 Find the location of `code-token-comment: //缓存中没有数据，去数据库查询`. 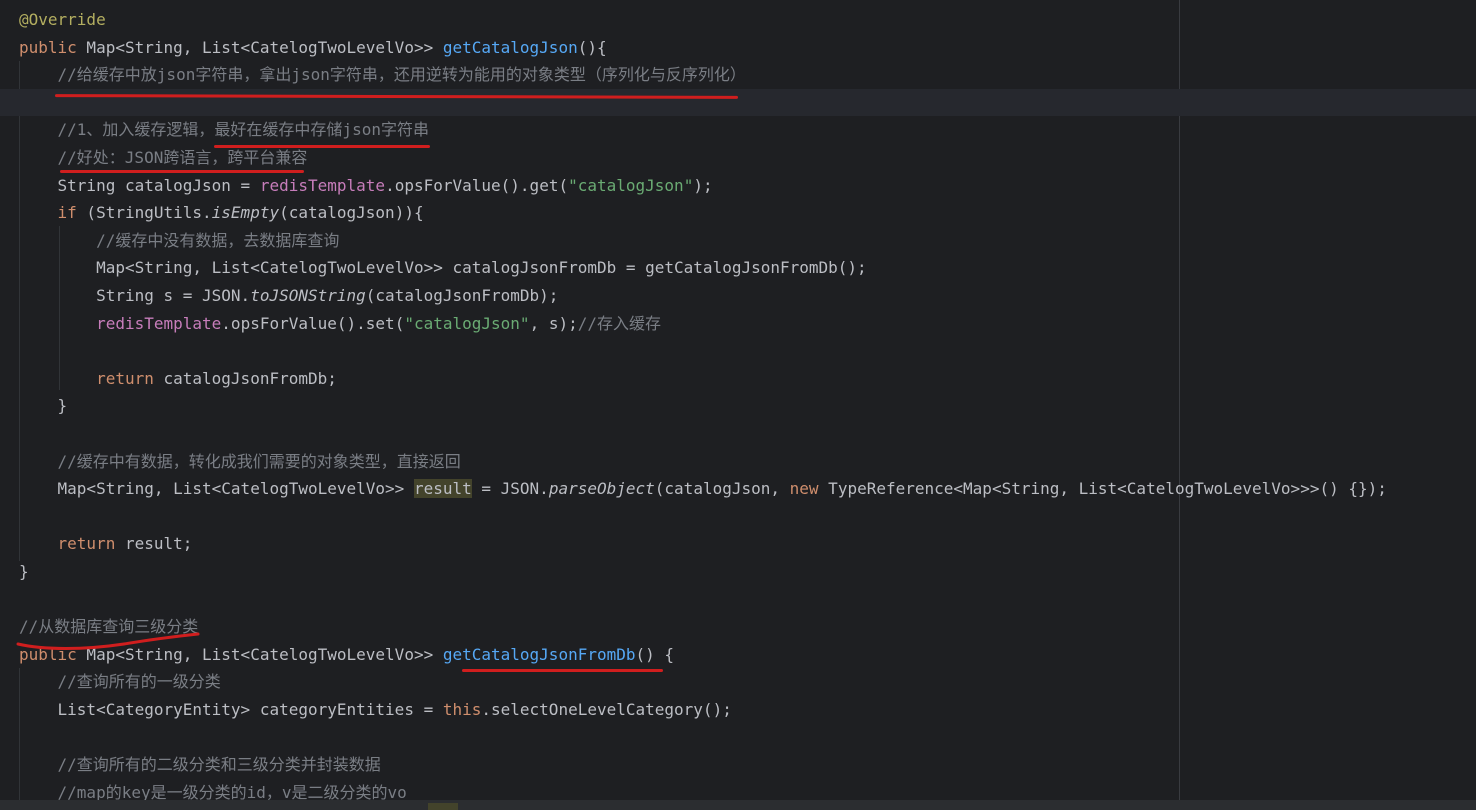

code-token-comment: //缓存中没有数据，去数据库查询 is located at coordinates (218, 240).